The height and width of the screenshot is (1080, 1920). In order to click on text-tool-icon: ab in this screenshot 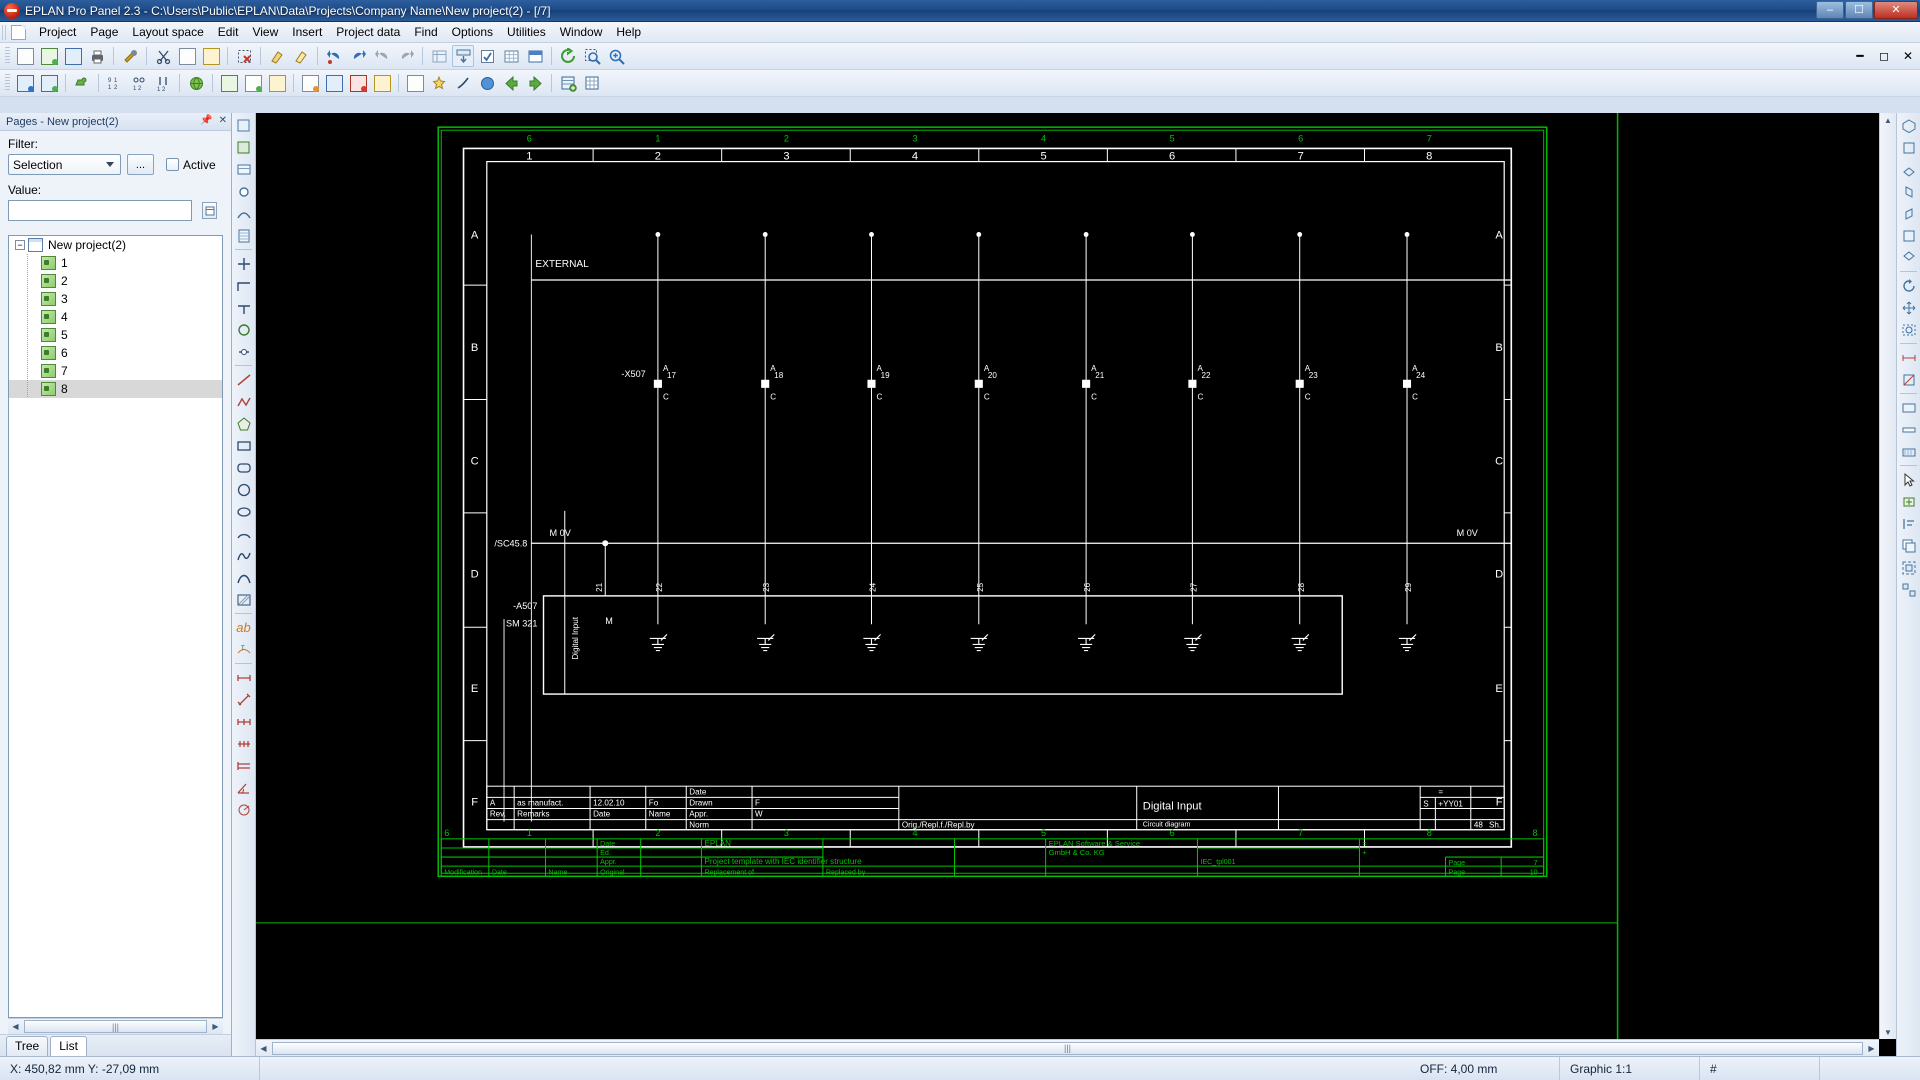, I will do `click(243, 627)`.